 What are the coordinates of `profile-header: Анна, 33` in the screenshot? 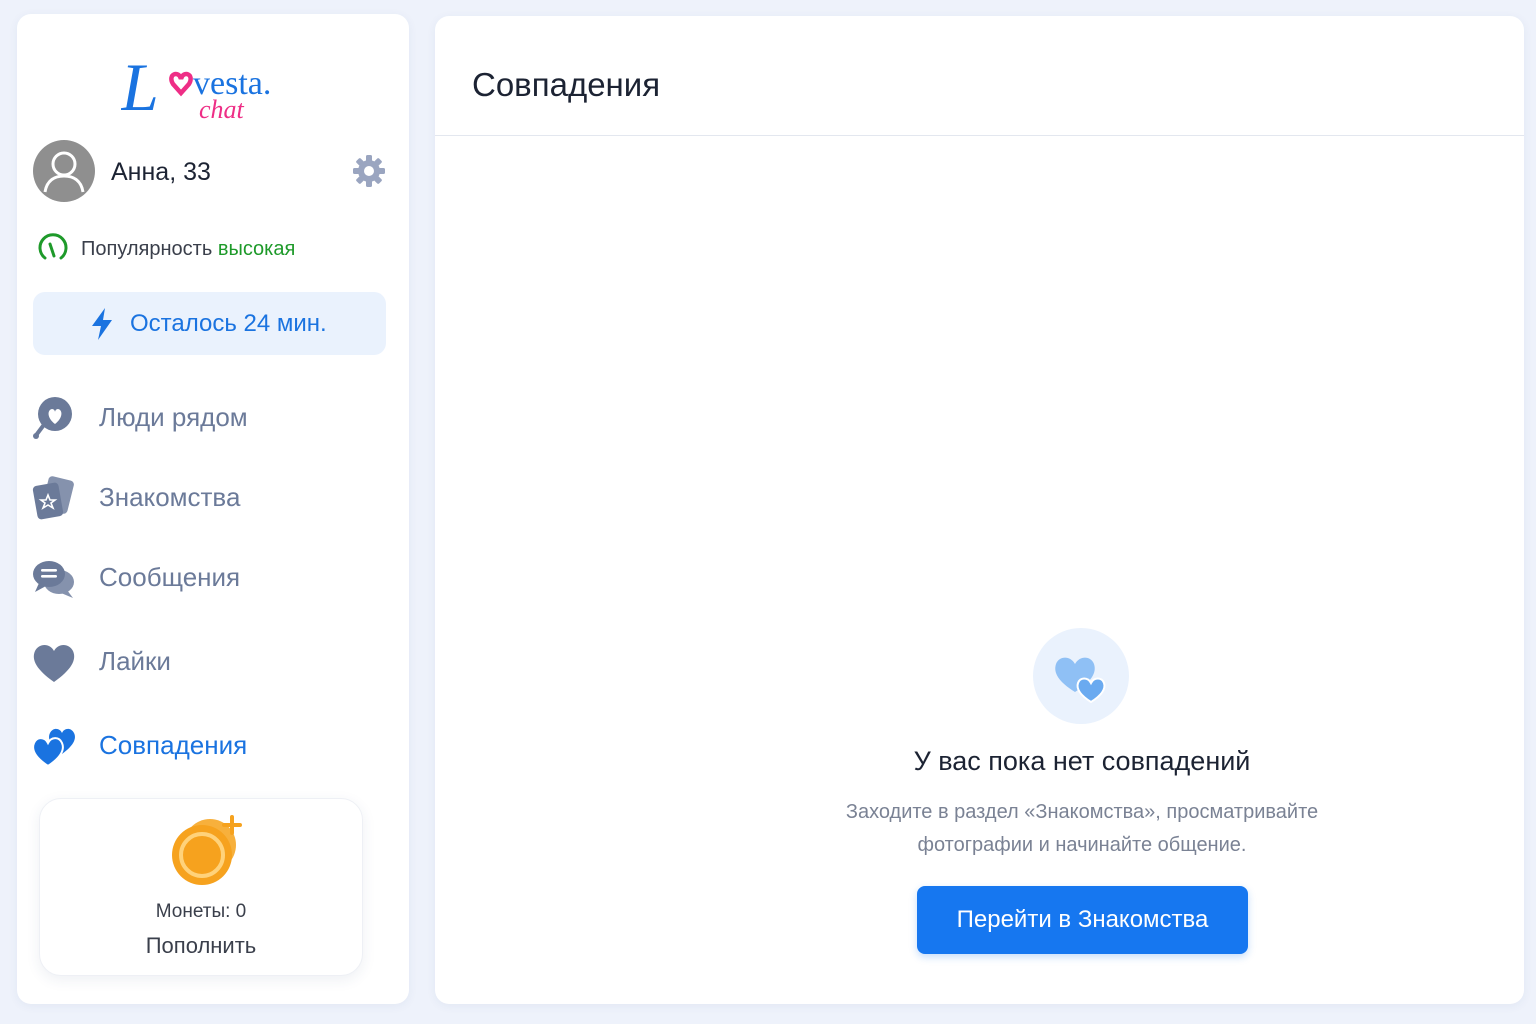 It's located at (213, 171).